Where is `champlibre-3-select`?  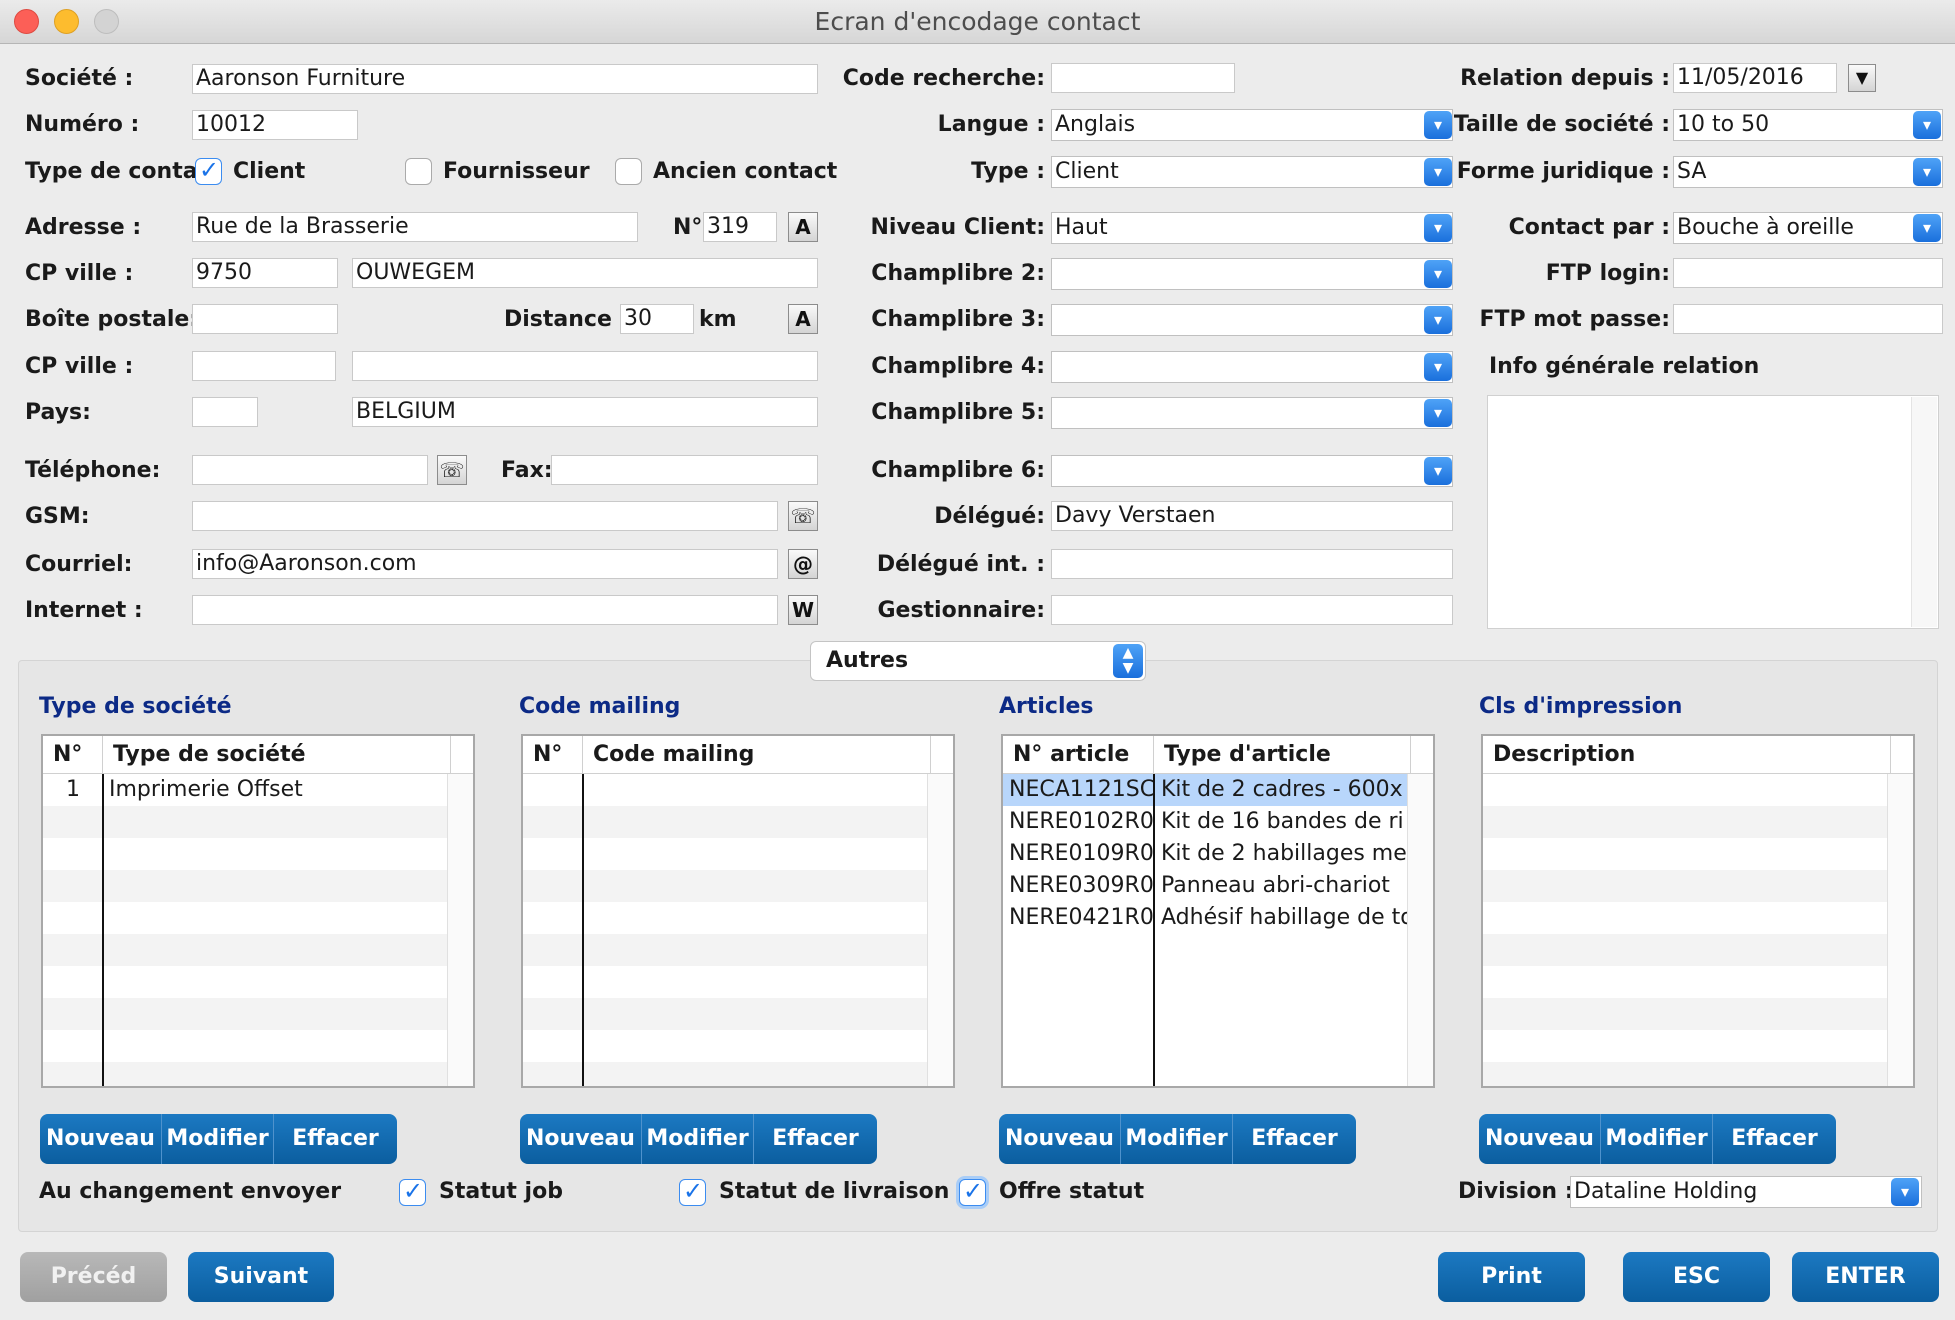
champlibre-3-select is located at coordinates (1252, 320).